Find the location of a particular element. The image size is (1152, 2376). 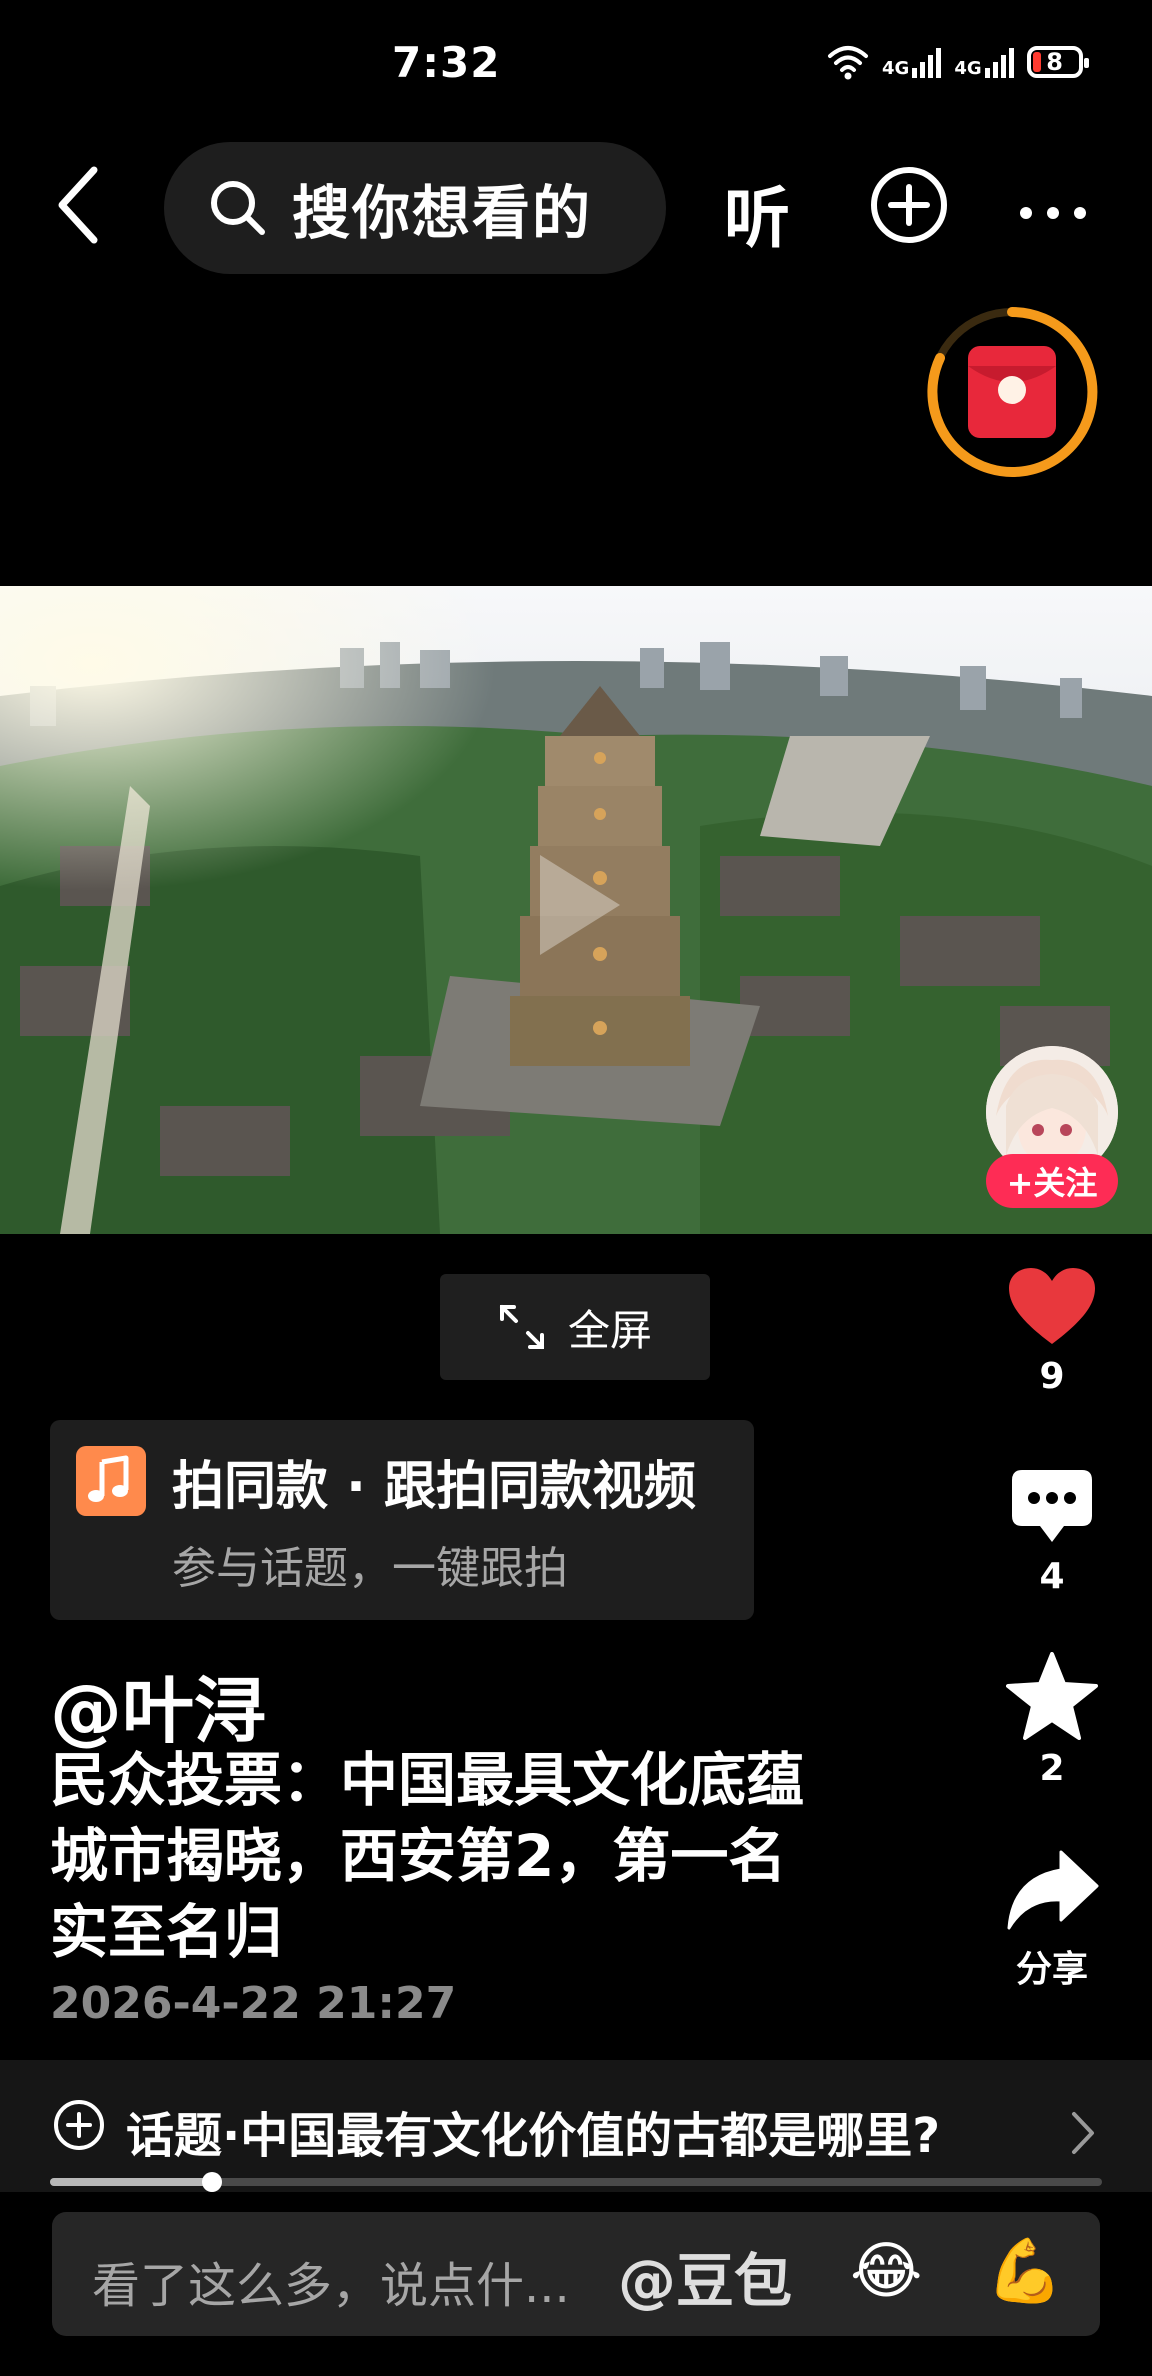

play-button is located at coordinates (575, 905).